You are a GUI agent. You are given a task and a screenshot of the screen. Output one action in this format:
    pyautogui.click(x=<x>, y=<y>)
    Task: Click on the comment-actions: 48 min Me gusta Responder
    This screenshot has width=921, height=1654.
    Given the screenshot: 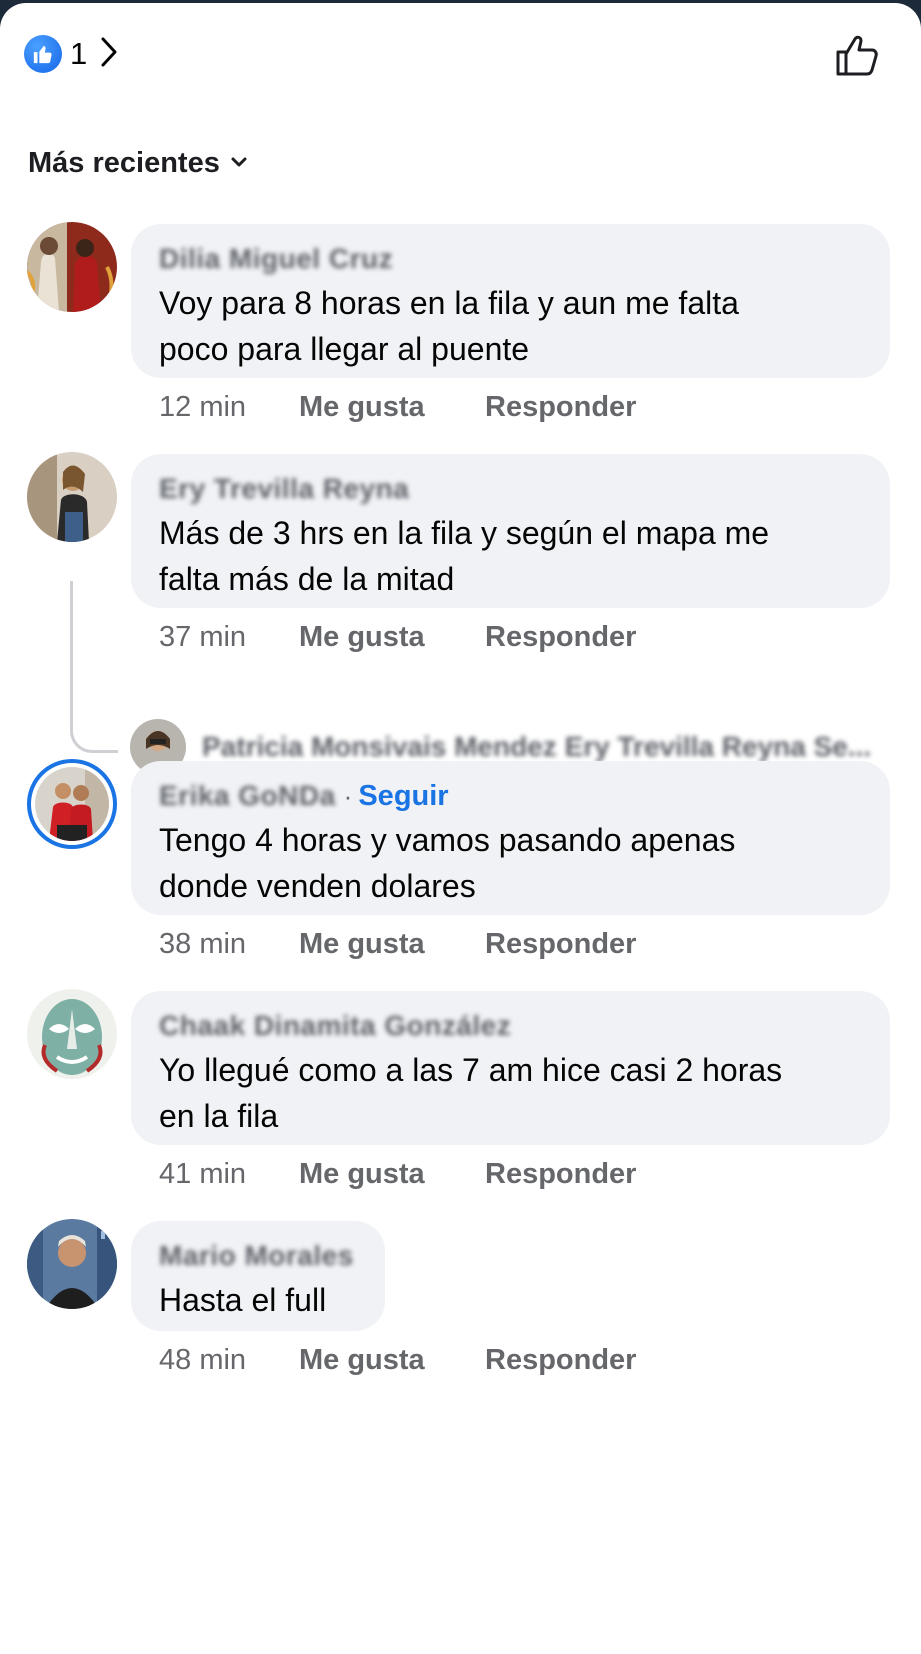 What is the action you would take?
    pyautogui.click(x=397, y=1360)
    